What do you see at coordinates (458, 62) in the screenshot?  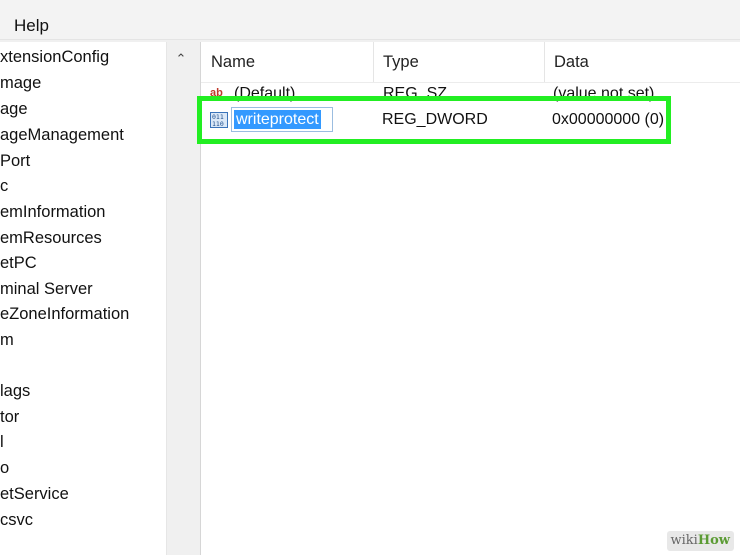 I see `column-header-type: Type` at bounding box center [458, 62].